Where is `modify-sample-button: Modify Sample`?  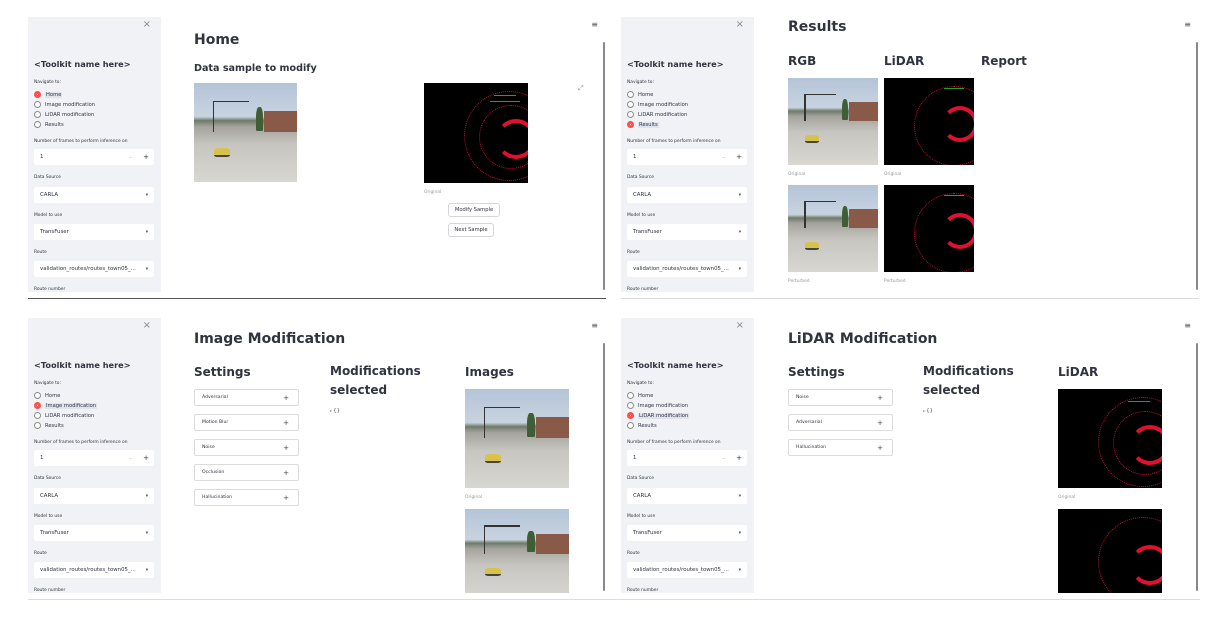
modify-sample-button: Modify Sample is located at coordinates (474, 210).